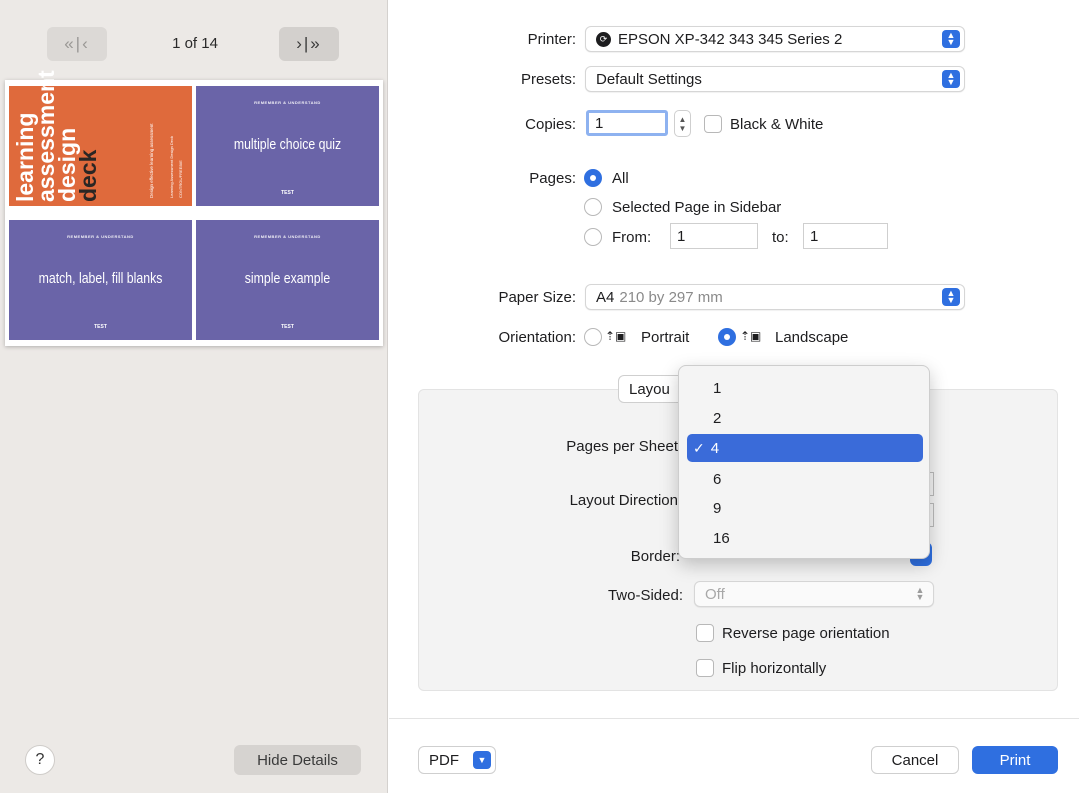  I want to click on printer-select: ⟳ EPSON XP-342 343 345 Series 2 ▲ ▼, so click(775, 39).